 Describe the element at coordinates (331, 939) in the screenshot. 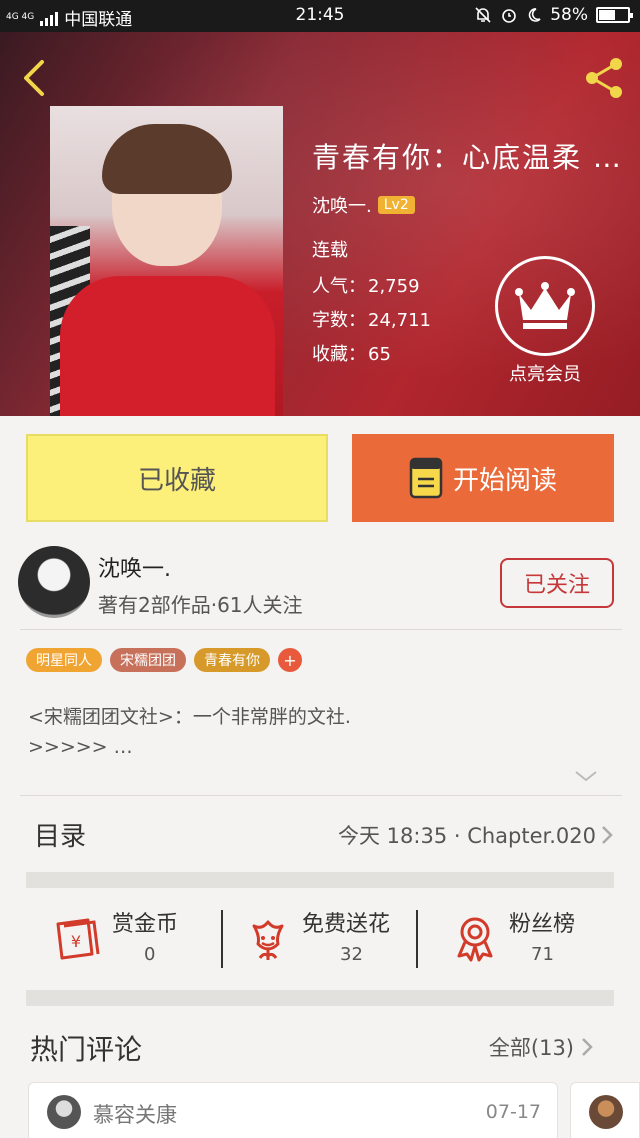

I see `send-flower-action: 免费送花 32` at that location.